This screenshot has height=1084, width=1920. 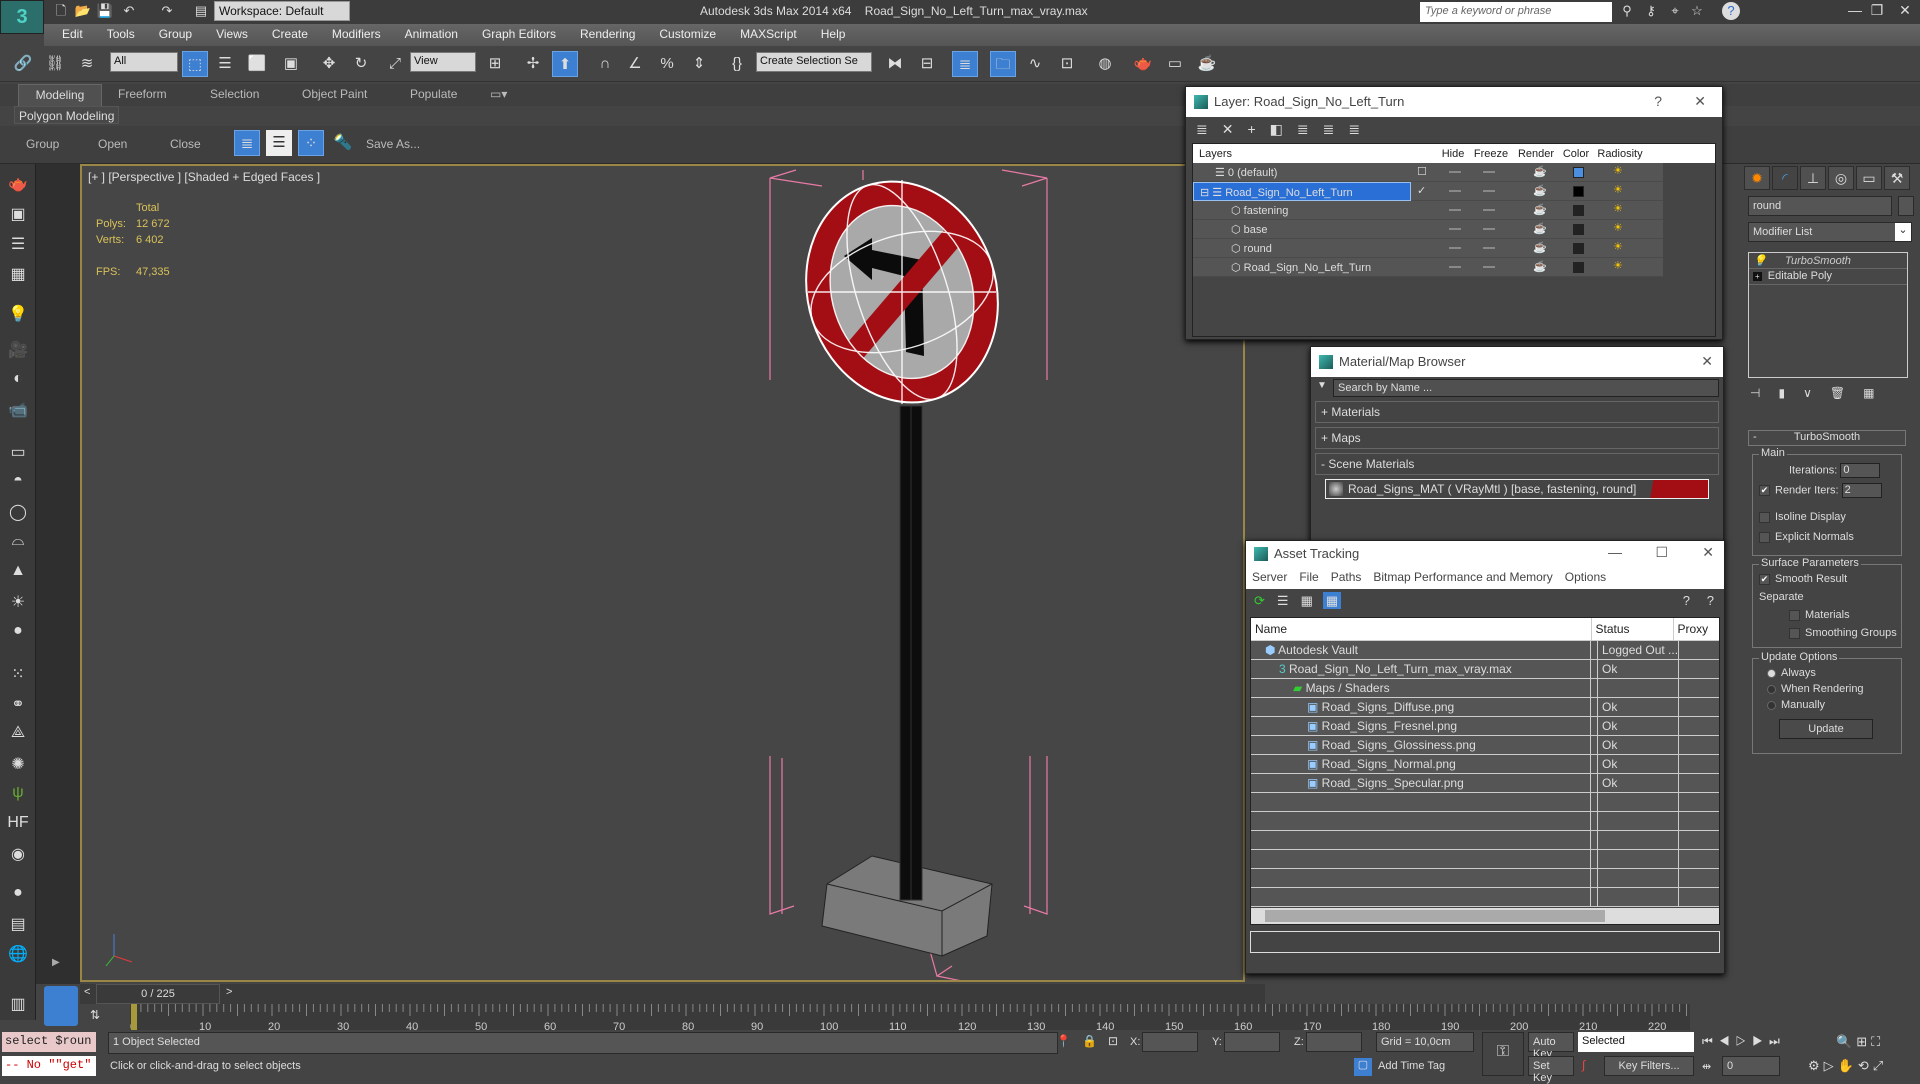 What do you see at coordinates (1485, 669) in the screenshot?
I see `asset-row: 3 Road_Sign_No_Left_Turn_max_vray.max Ok` at bounding box center [1485, 669].